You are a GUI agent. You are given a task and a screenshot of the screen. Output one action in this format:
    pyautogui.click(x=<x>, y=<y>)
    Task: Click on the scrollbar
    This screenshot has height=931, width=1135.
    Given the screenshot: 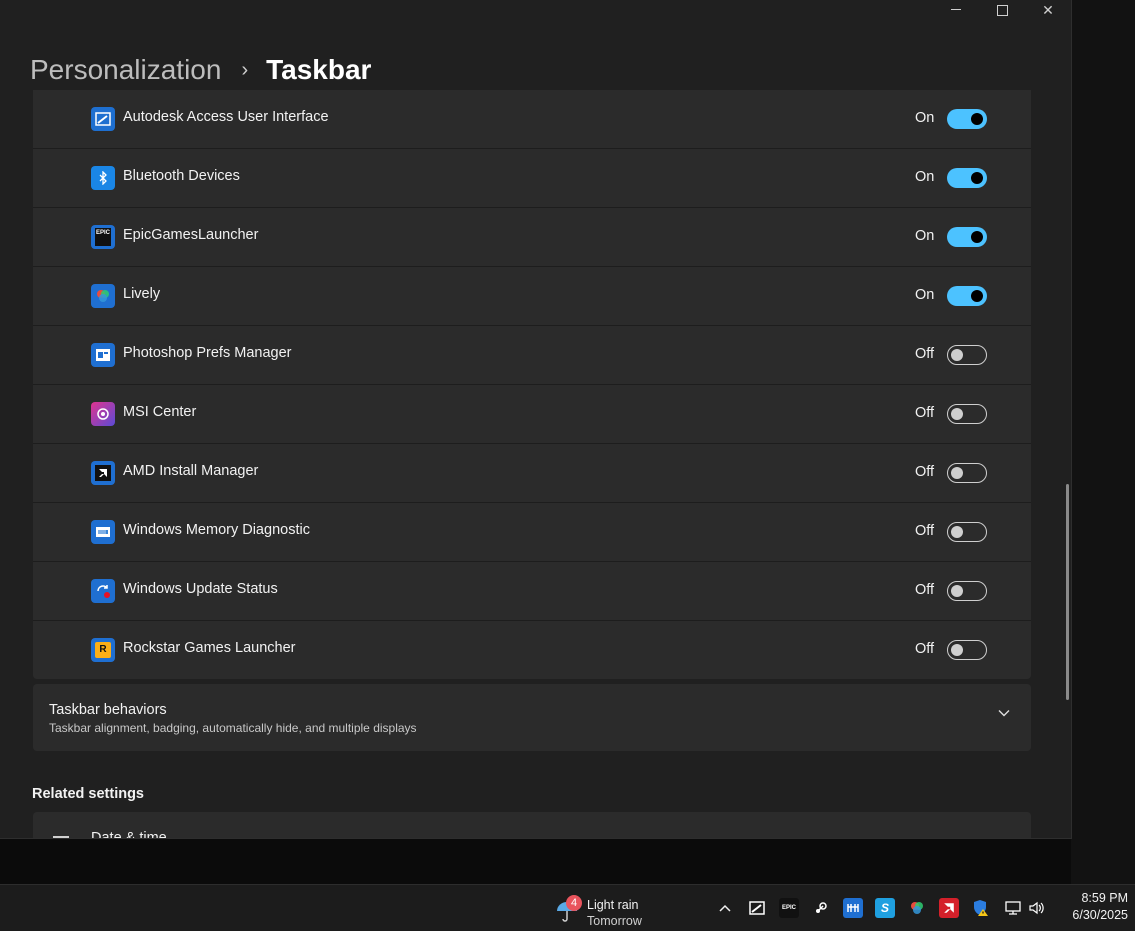 What is the action you would take?
    pyautogui.click(x=1067, y=592)
    